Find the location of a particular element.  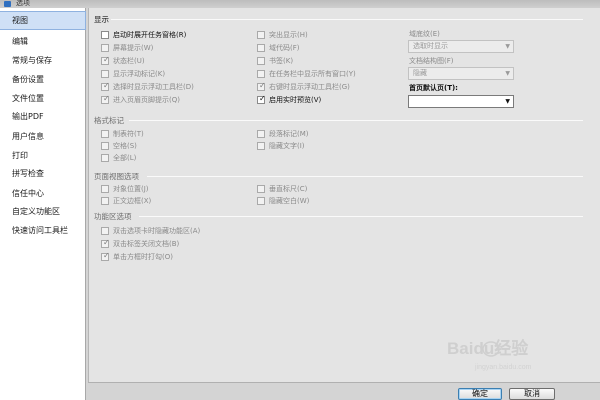

field-shading-select: 选取时显示 ▼ is located at coordinates (461, 46).